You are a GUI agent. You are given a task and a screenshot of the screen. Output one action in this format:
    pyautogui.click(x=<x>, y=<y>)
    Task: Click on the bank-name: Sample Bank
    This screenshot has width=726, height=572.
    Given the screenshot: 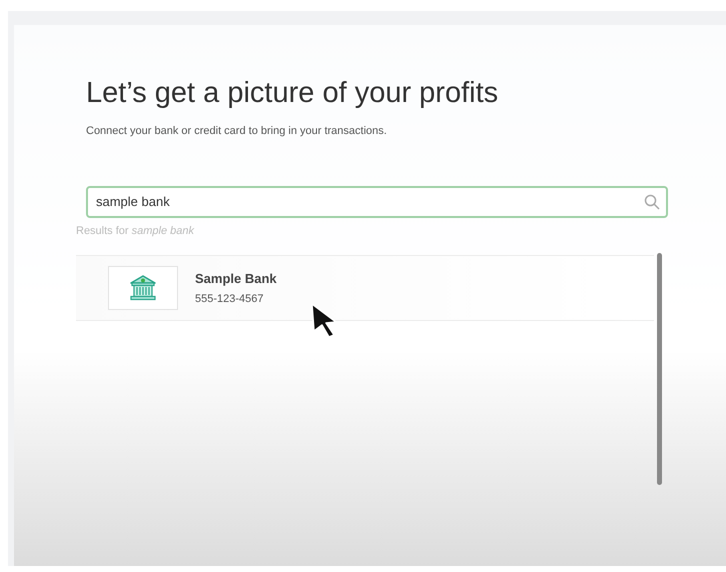 What is the action you would take?
    pyautogui.click(x=236, y=279)
    